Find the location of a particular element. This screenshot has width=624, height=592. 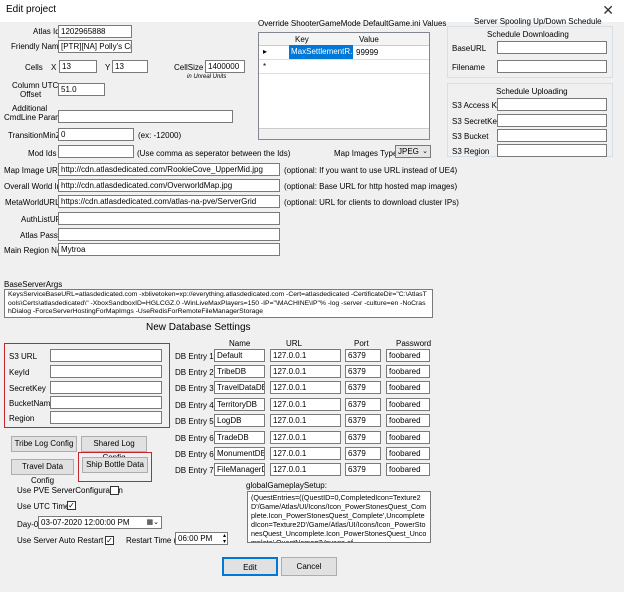

use-pve-checkbox is located at coordinates (114, 490).